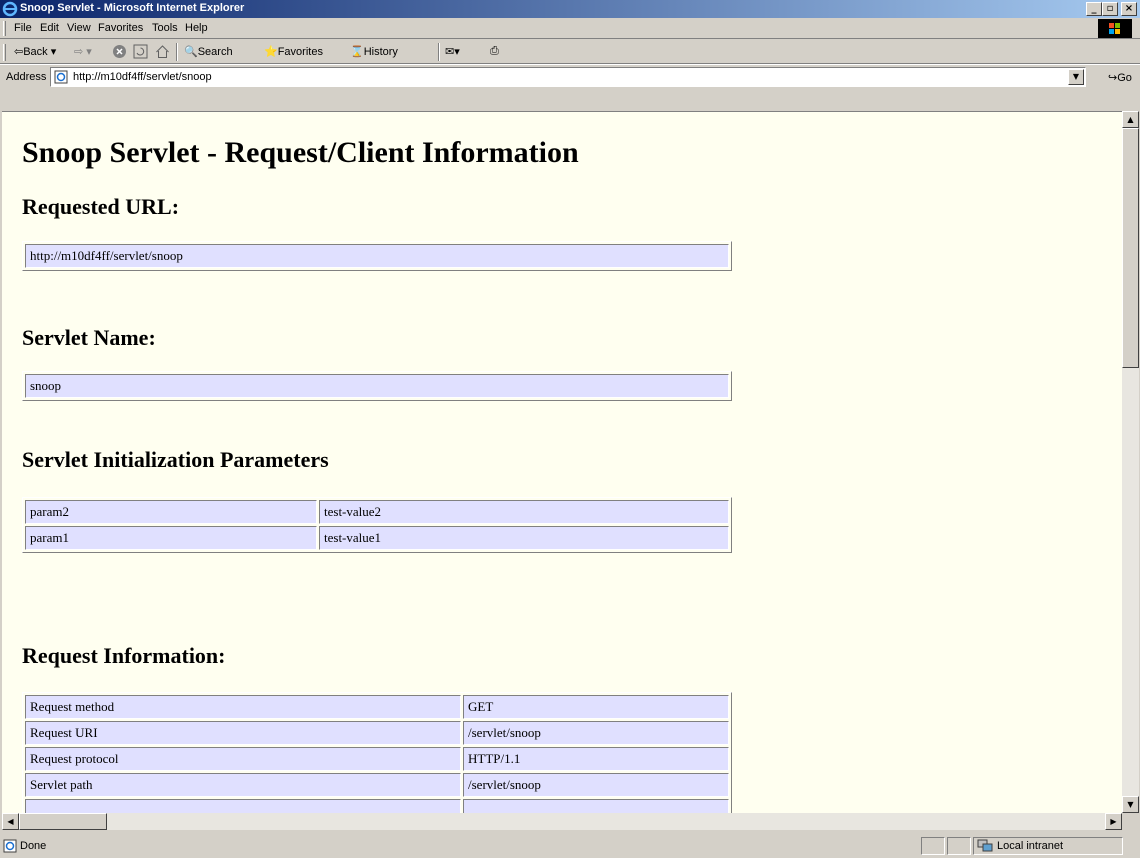 The image size is (1140, 858). Describe the element at coordinates (452, 51) in the screenshot. I see `mail-icon: ✉▾` at that location.